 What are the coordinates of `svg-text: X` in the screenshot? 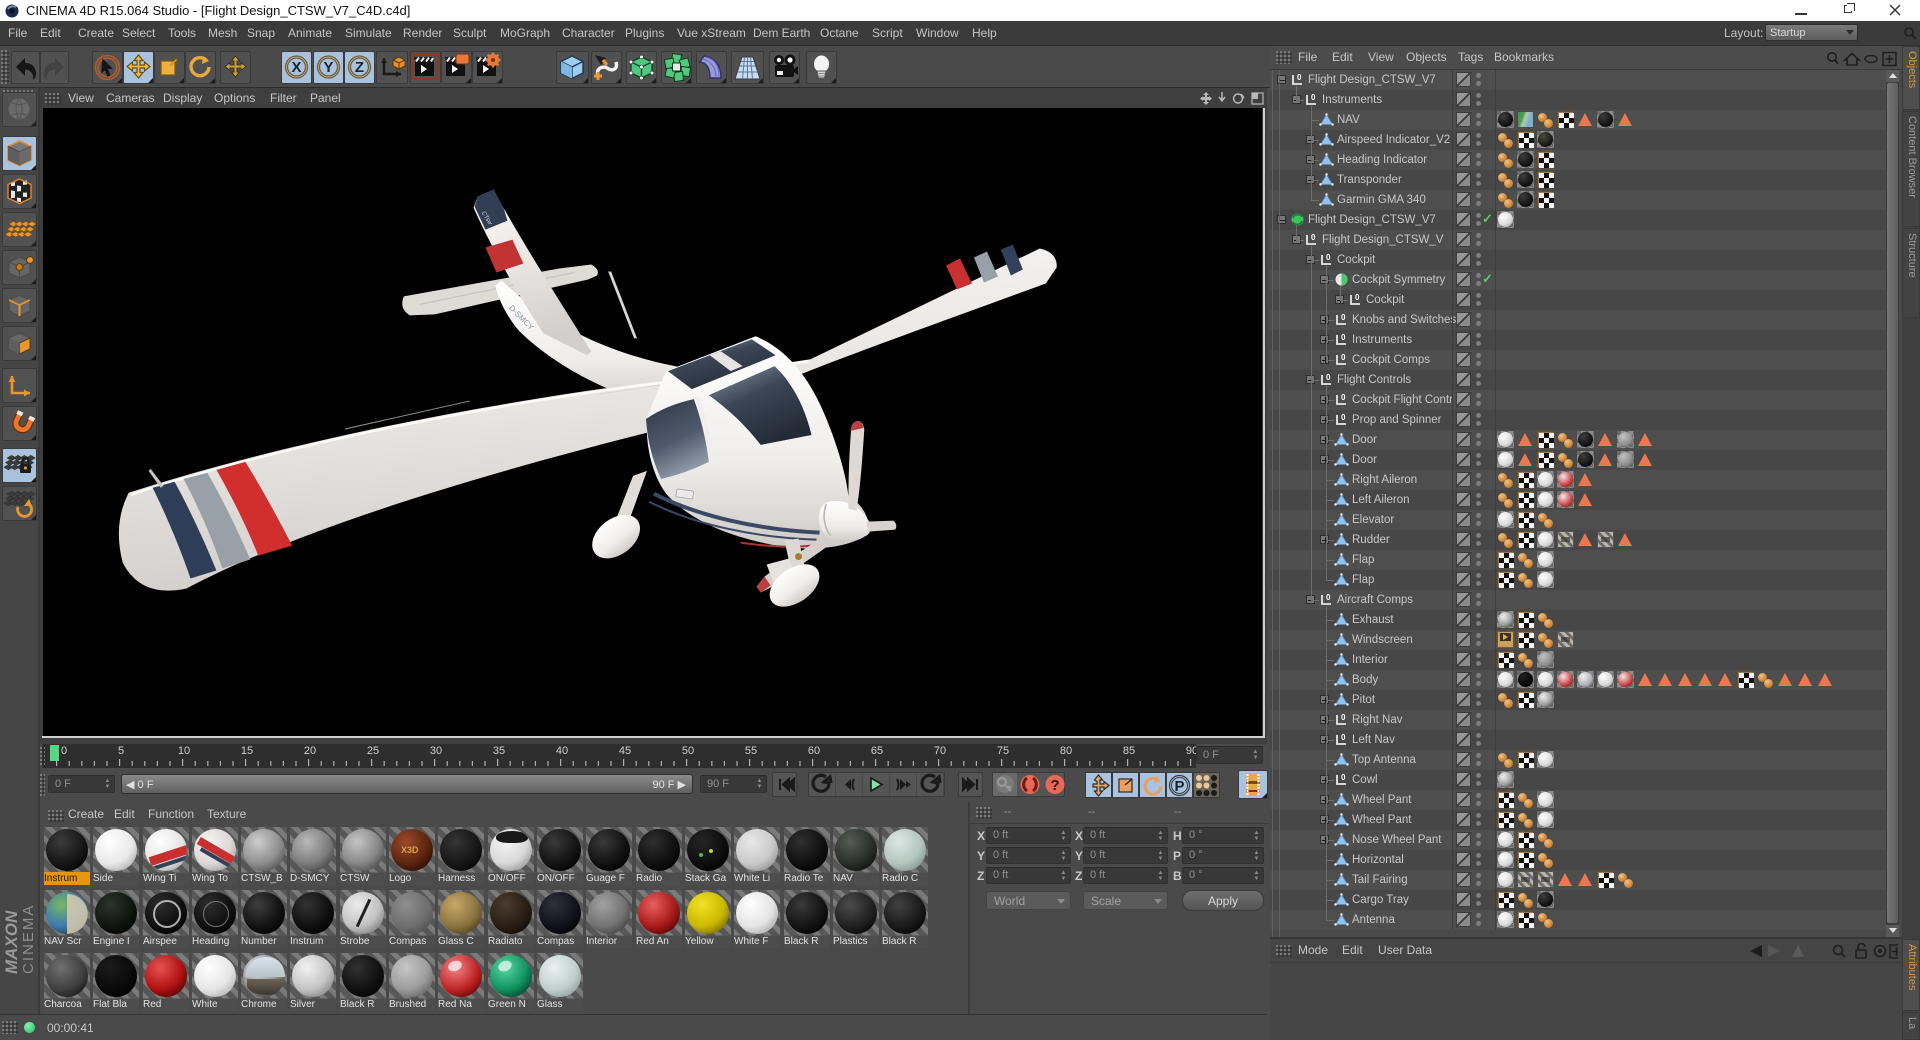 It's located at (296, 67).